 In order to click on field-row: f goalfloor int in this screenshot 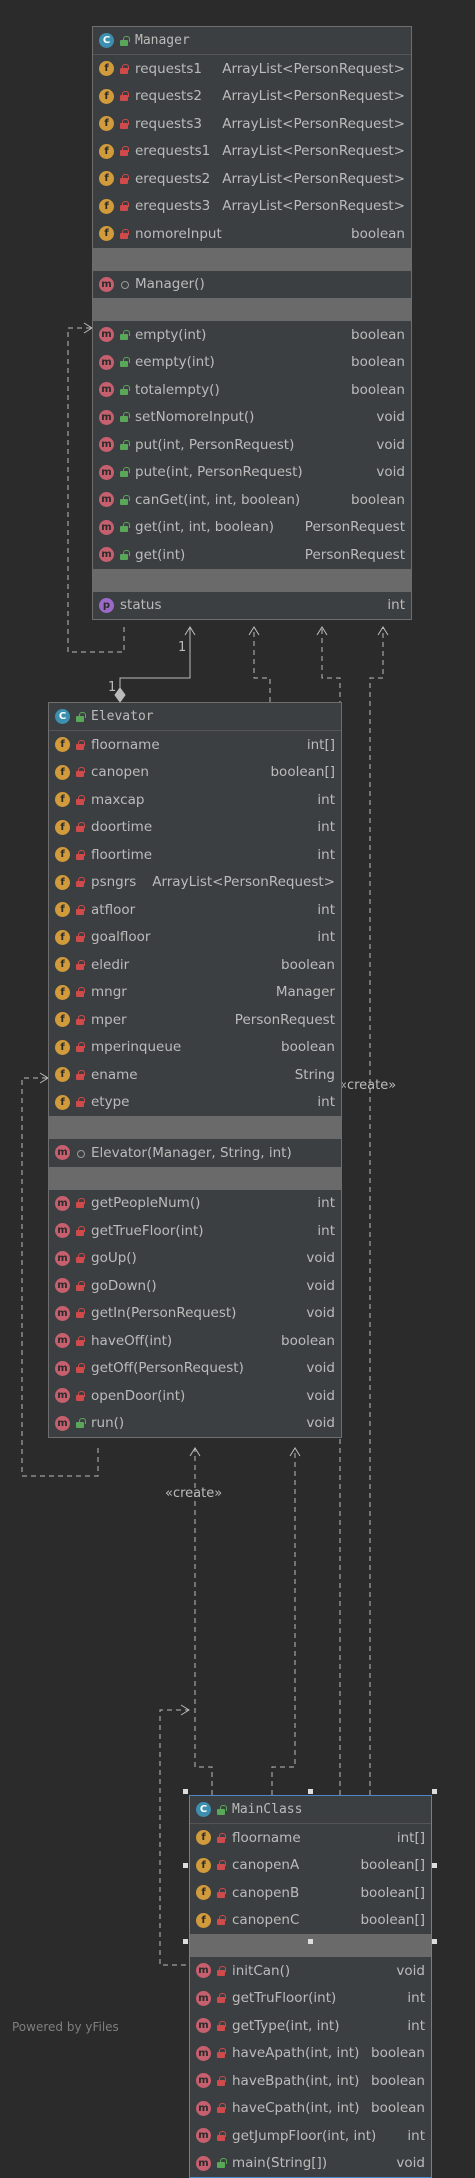, I will do `click(195, 938)`.